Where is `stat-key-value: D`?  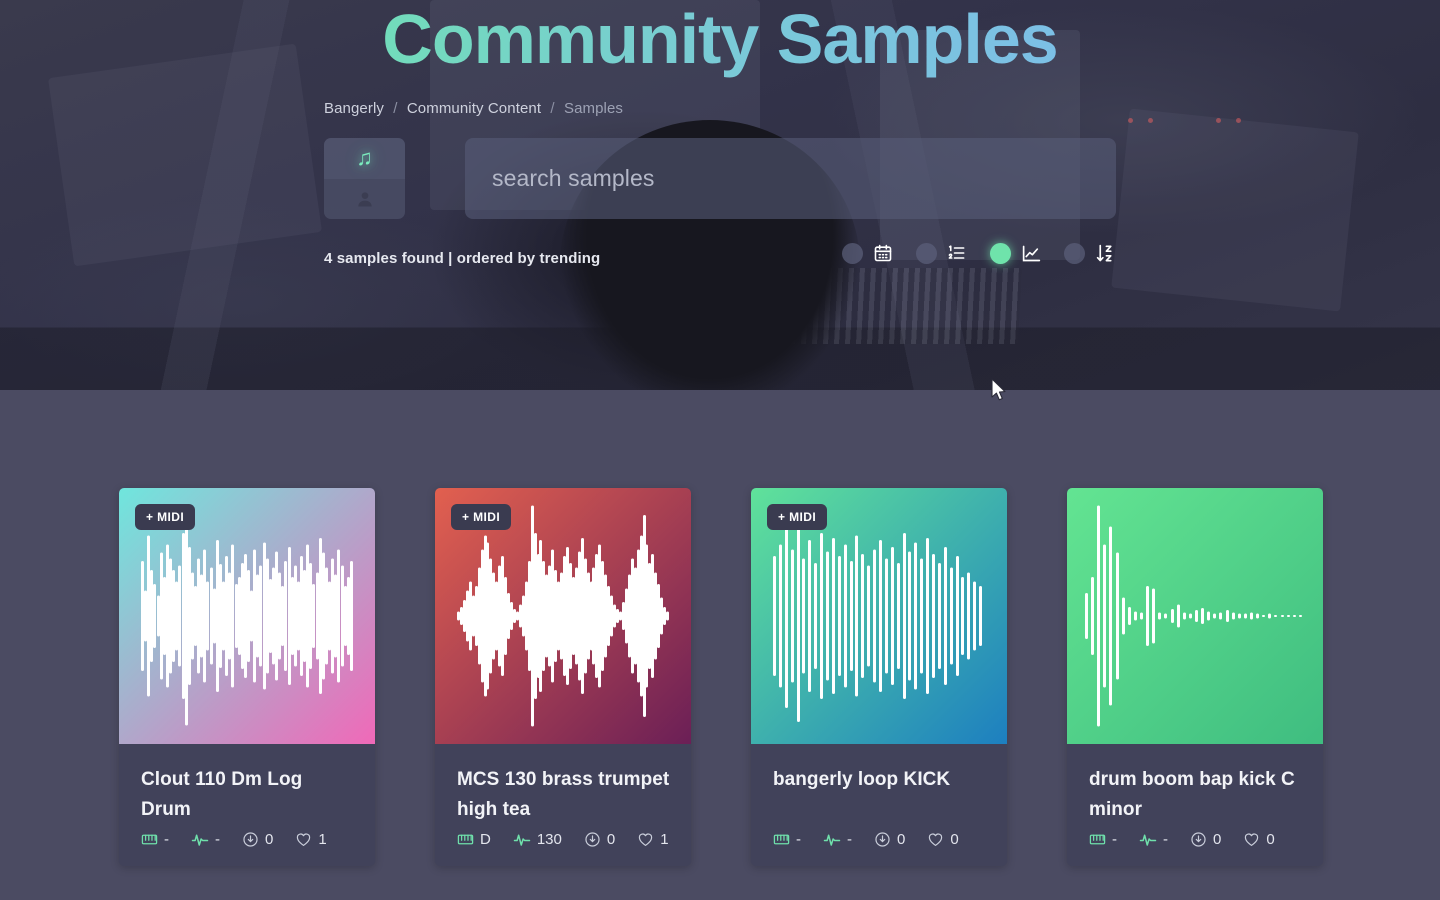 stat-key-value: D is located at coordinates (485, 839).